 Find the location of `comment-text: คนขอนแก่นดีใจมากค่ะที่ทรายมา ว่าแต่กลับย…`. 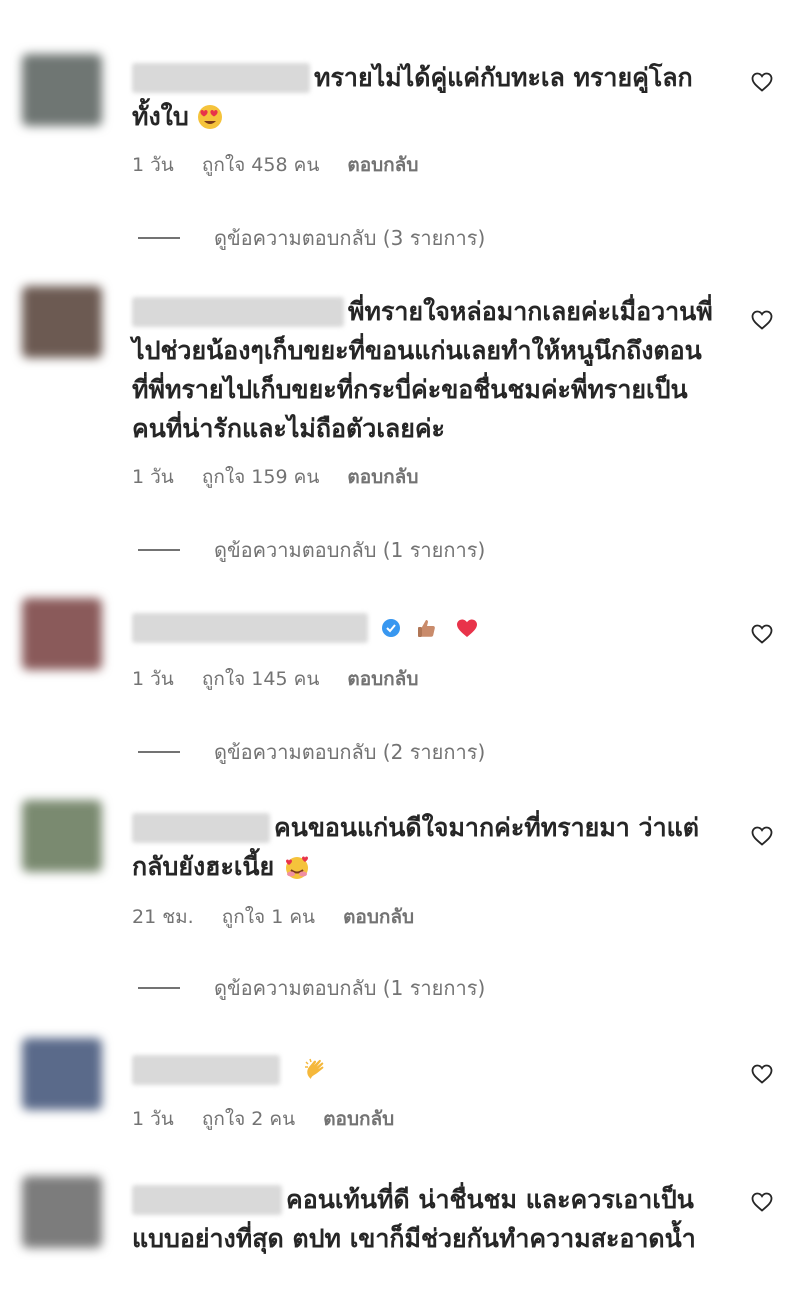

comment-text: คนขอนแก่นดีใจมากค่ะที่ทรายมา ว่าแต่กลับย… is located at coordinates (415, 847).